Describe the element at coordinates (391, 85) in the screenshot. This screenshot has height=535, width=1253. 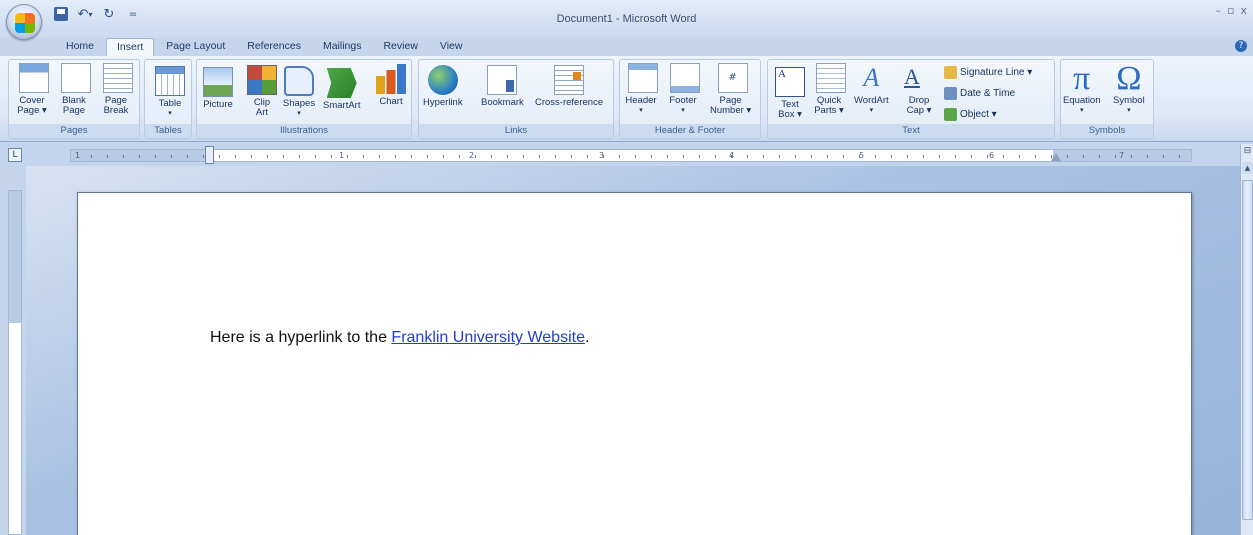
I see `chart-button: Chart` at that location.